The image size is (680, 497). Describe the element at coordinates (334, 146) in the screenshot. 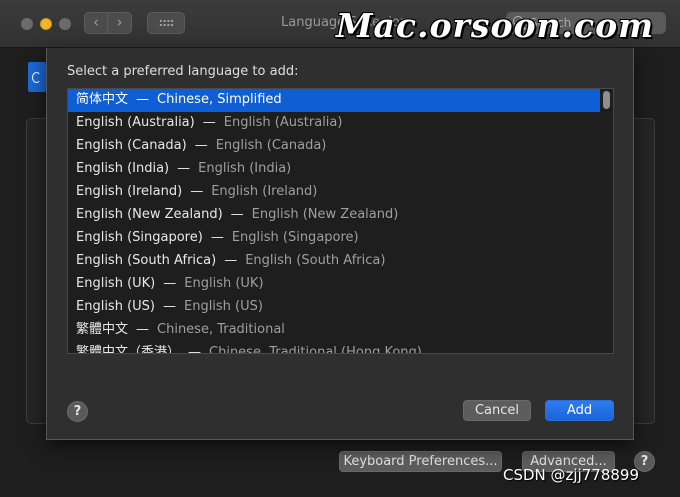

I see `language-list-item: English (Canada) — English (Canada)` at that location.